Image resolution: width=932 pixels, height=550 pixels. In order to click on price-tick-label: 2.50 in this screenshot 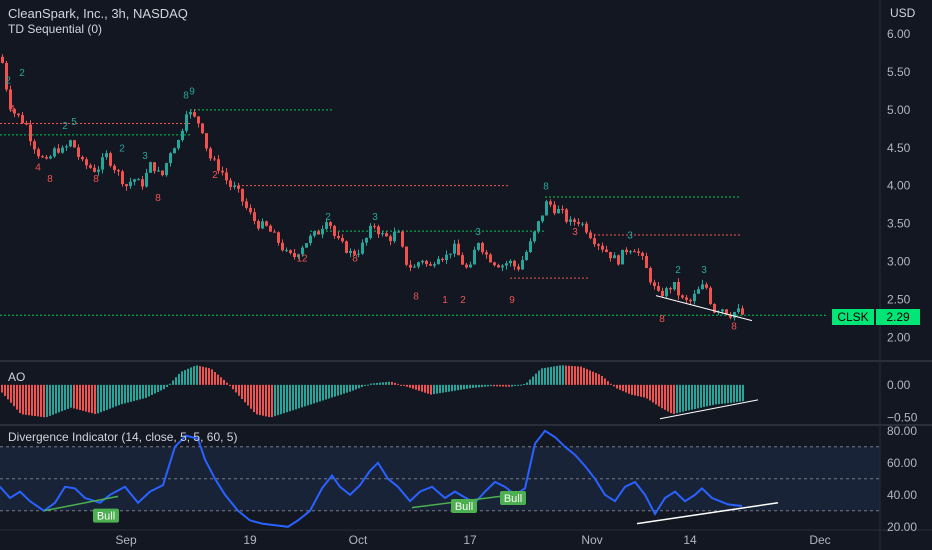, I will do `click(899, 299)`.